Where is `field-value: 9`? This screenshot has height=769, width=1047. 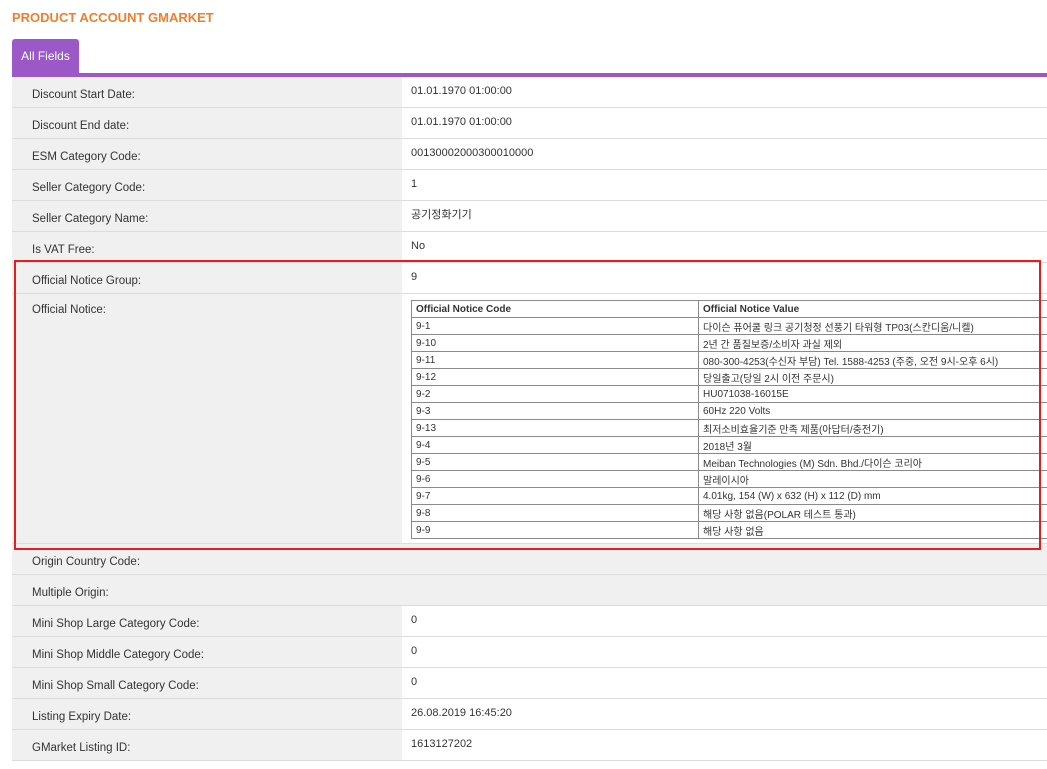
field-value: 9 is located at coordinates (724, 278).